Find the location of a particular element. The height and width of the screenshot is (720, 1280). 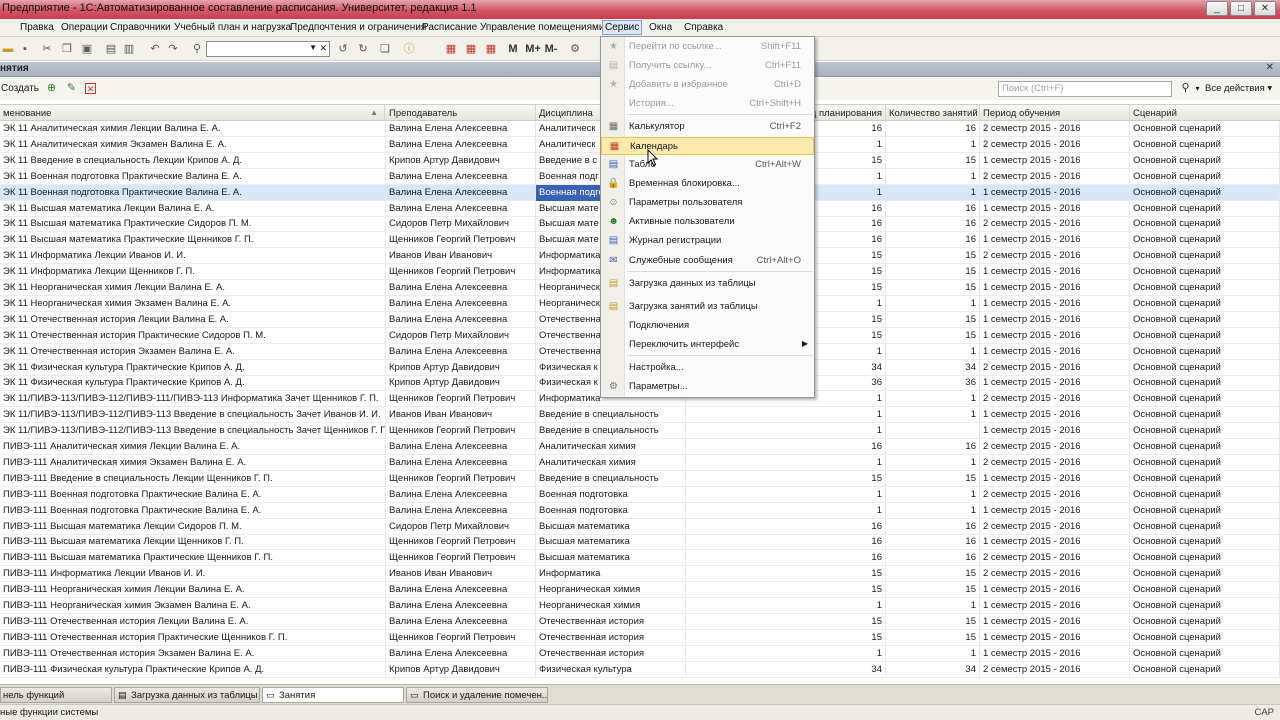

taskbar-tab-lessons: ▭ Занятия is located at coordinates (333, 695).